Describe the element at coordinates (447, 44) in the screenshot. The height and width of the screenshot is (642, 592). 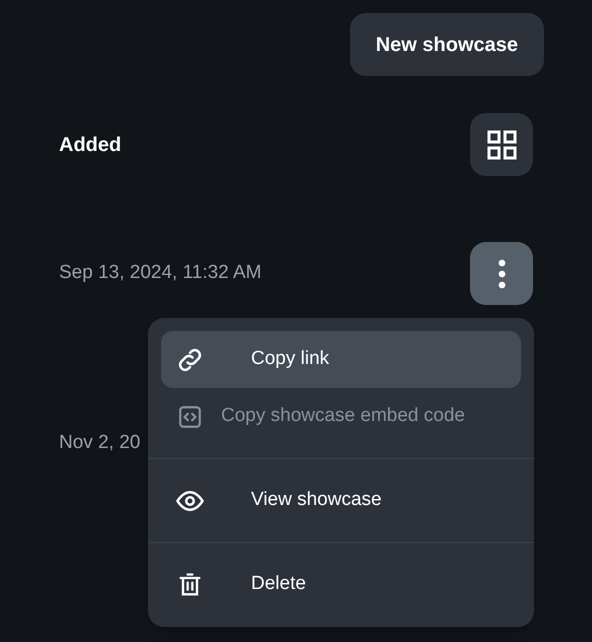
I see `new-showcase-button: New showcase` at that location.